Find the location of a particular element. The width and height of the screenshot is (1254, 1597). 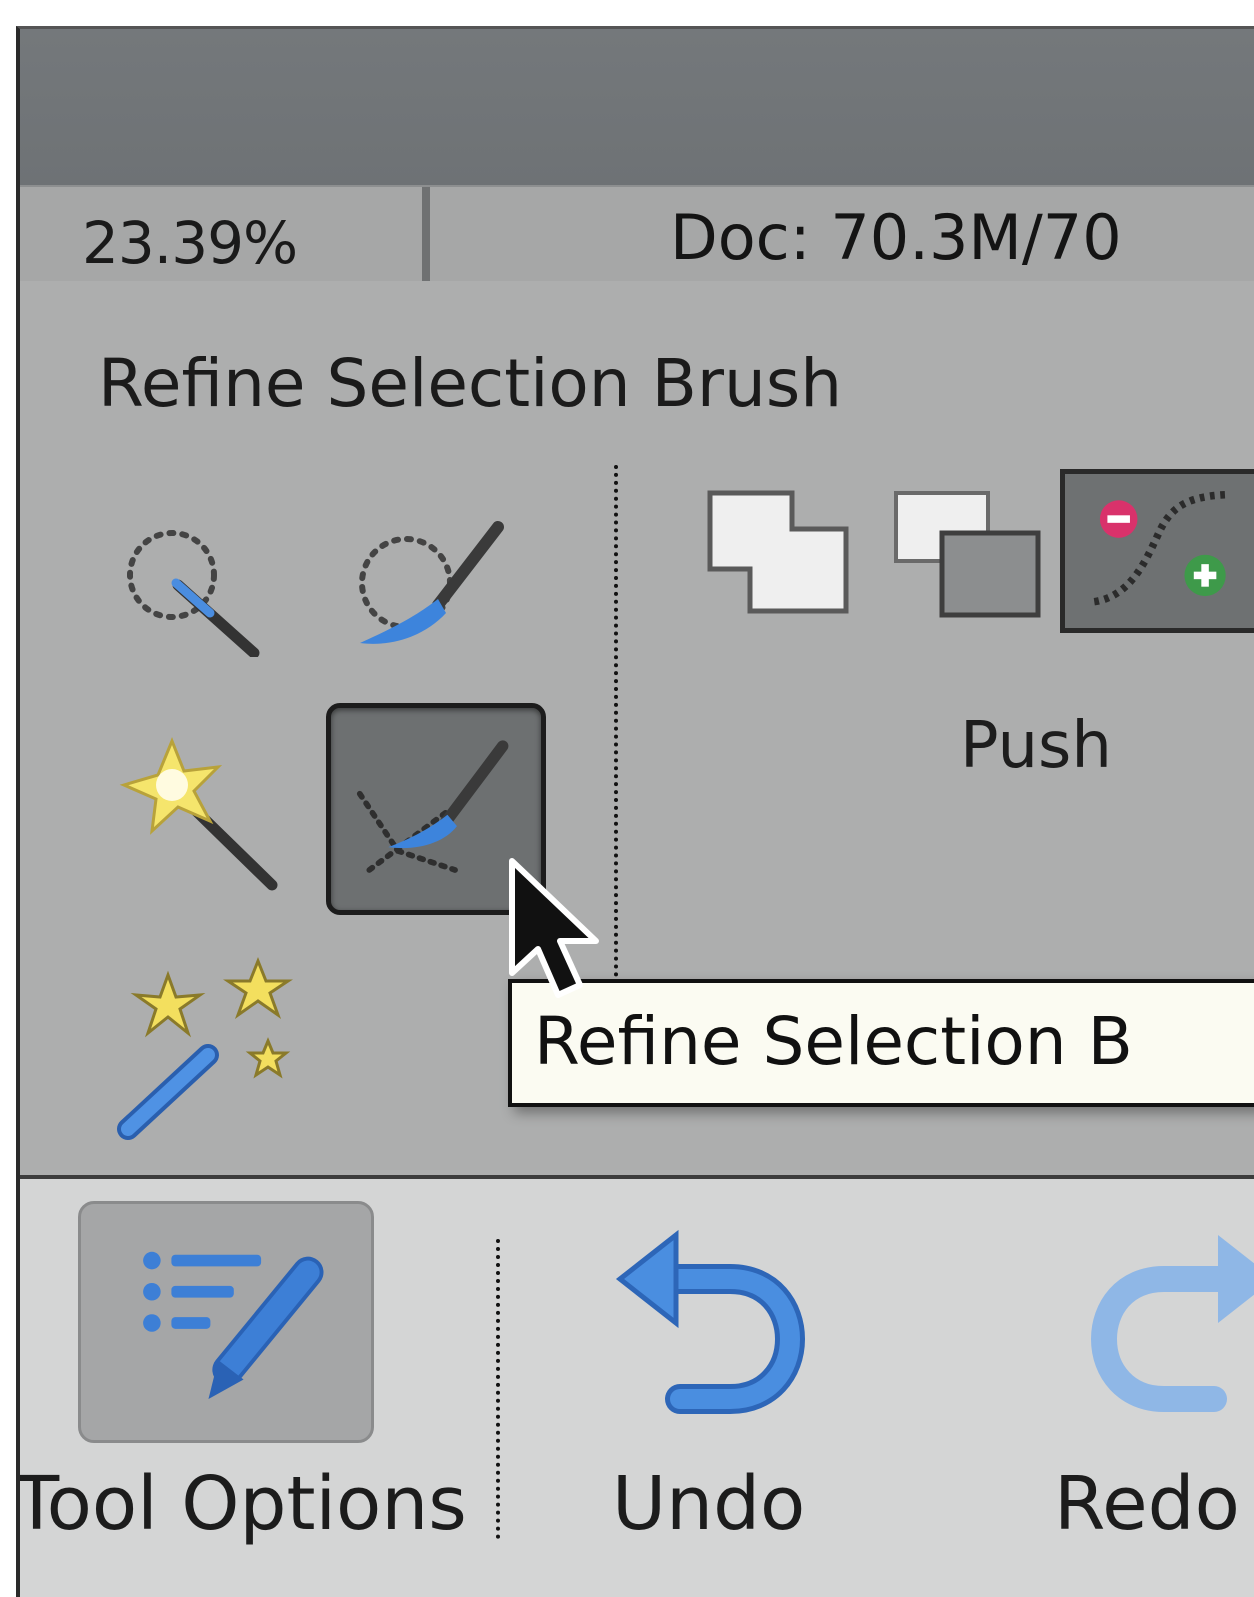

document-size: Doc: 70.3M/70 is located at coordinates (896, 237).